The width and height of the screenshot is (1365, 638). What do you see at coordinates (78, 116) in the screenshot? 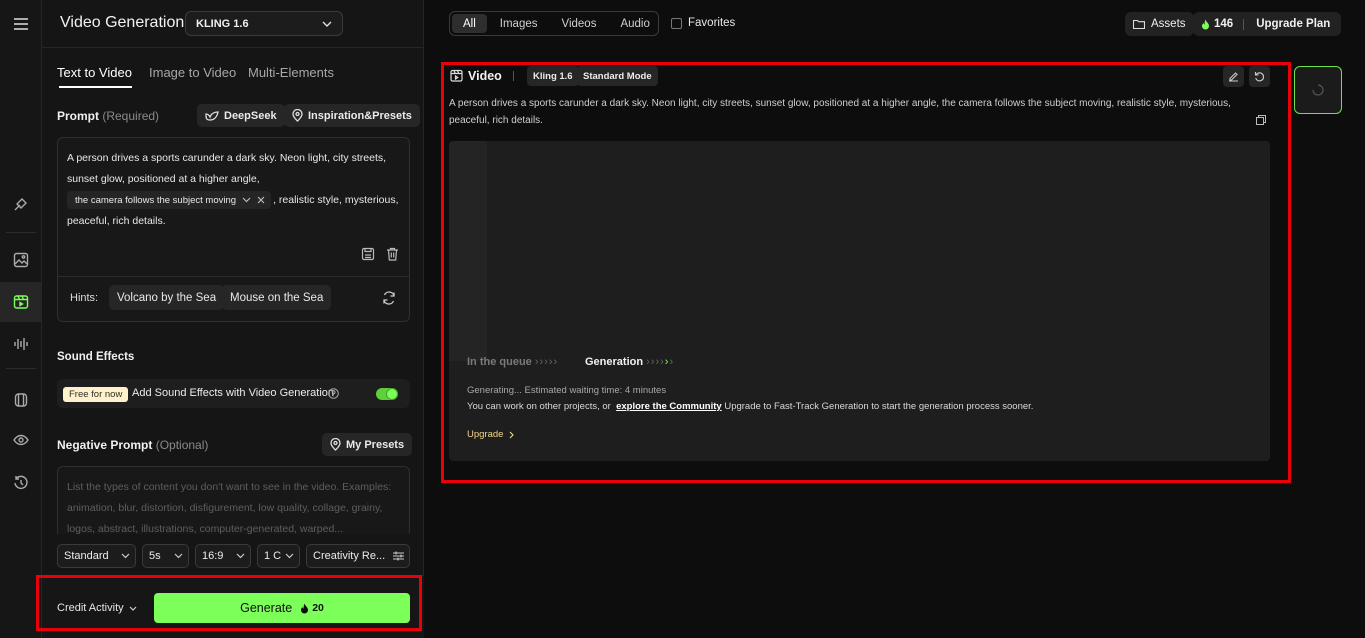
I see `prompt-label-text: Prompt` at bounding box center [78, 116].